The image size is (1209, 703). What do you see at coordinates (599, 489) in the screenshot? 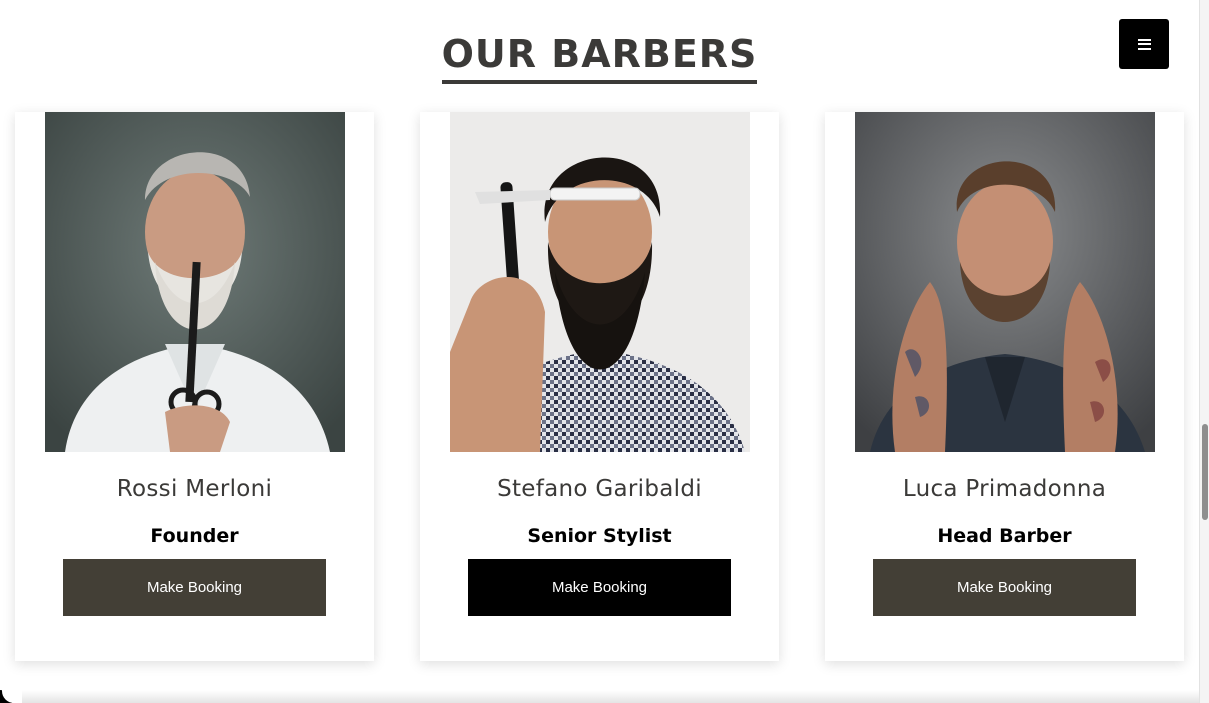
I see `barber-name: Stefano Garibaldi` at bounding box center [599, 489].